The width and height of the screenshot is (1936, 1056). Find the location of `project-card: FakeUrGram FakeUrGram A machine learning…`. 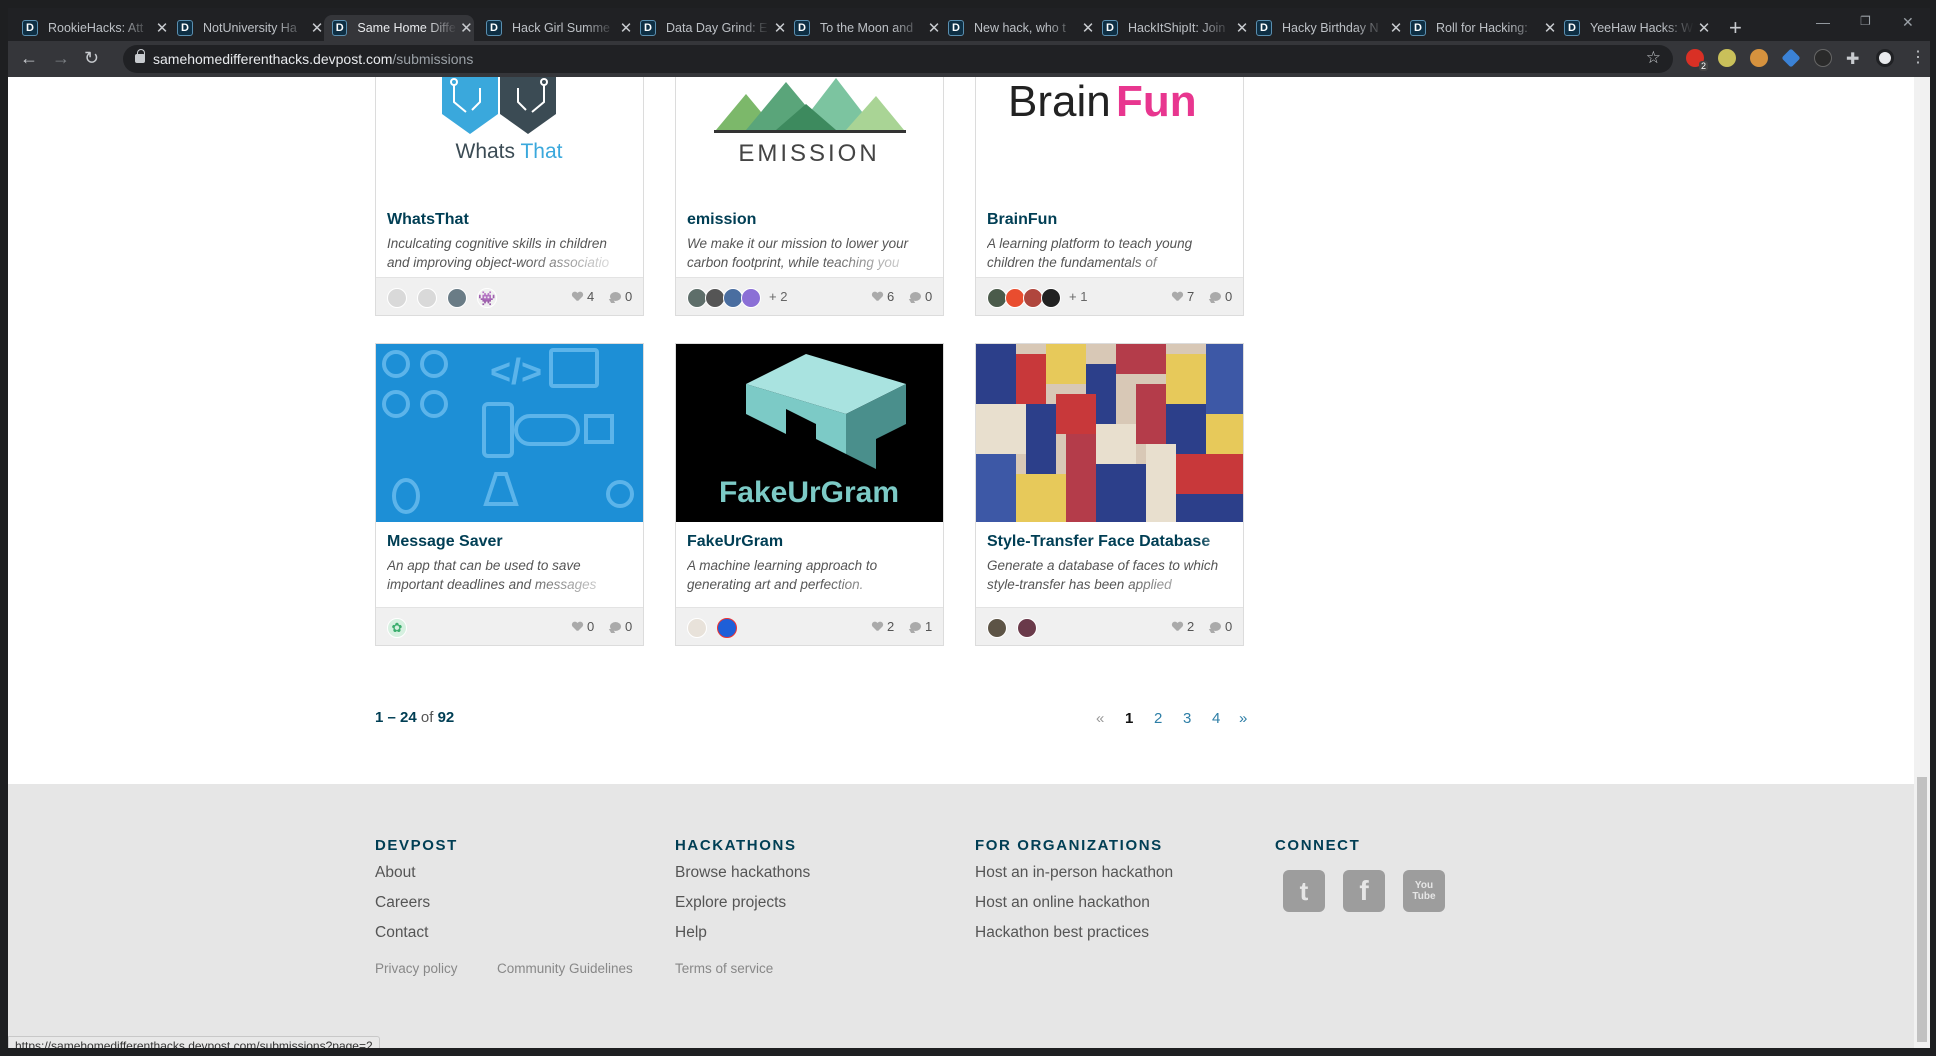

project-card: FakeUrGram FakeUrGram A machine learning… is located at coordinates (809, 494).